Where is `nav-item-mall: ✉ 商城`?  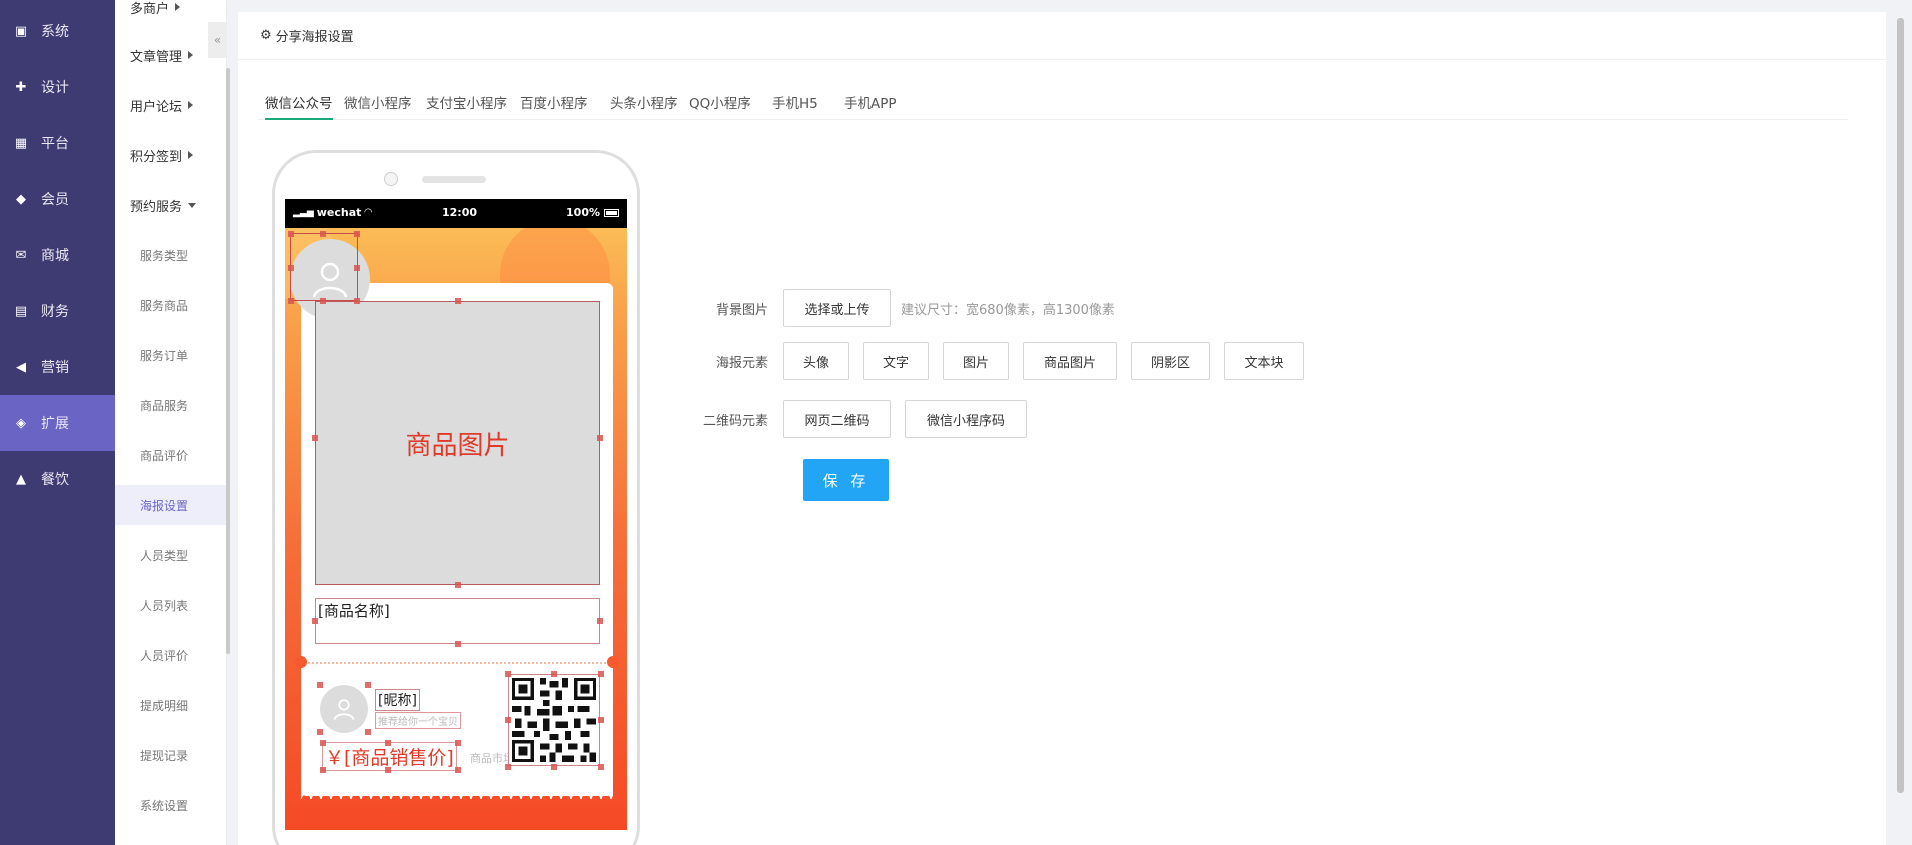
nav-item-mall: ✉ 商城 is located at coordinates (57, 255).